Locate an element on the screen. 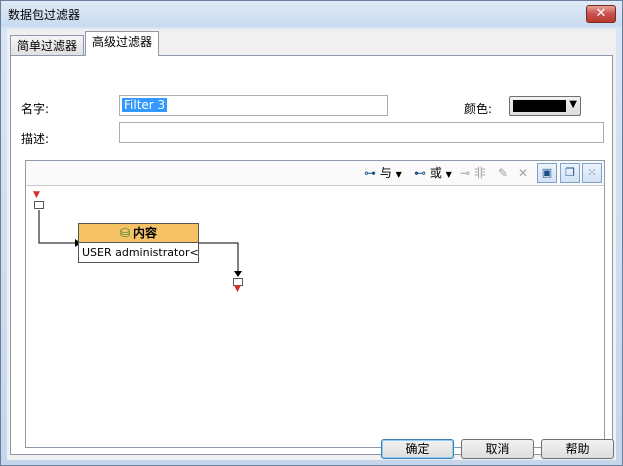 The height and width of the screenshot is (466, 623). close-button: ✕ is located at coordinates (601, 14).